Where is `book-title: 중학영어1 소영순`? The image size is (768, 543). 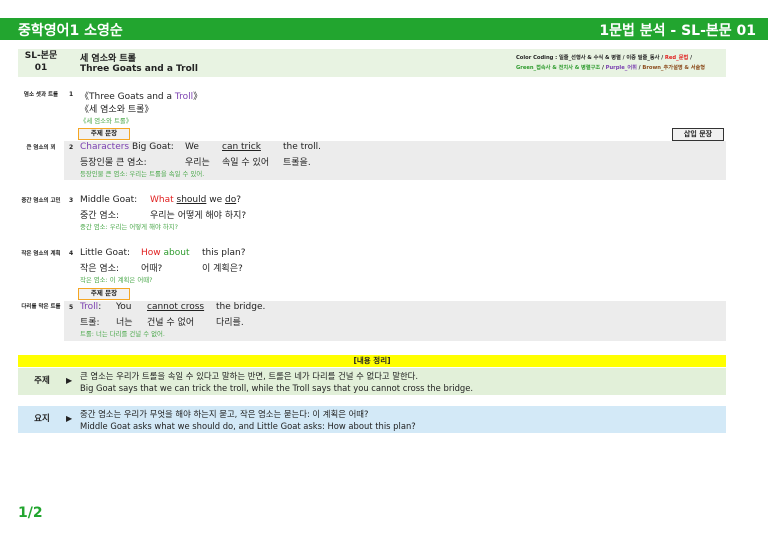 book-title: 중학영어1 소영순 is located at coordinates (70, 31).